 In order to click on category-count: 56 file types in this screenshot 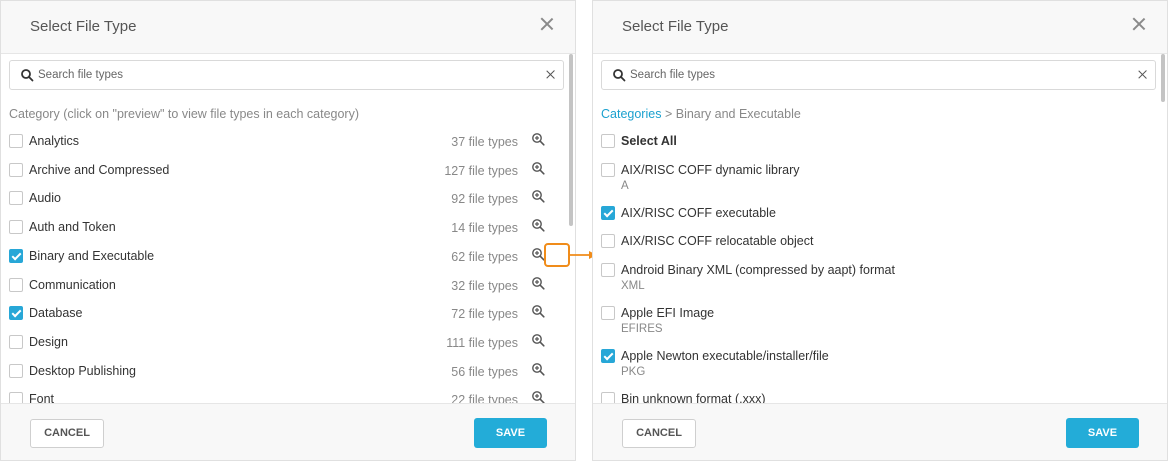, I will do `click(484, 371)`.